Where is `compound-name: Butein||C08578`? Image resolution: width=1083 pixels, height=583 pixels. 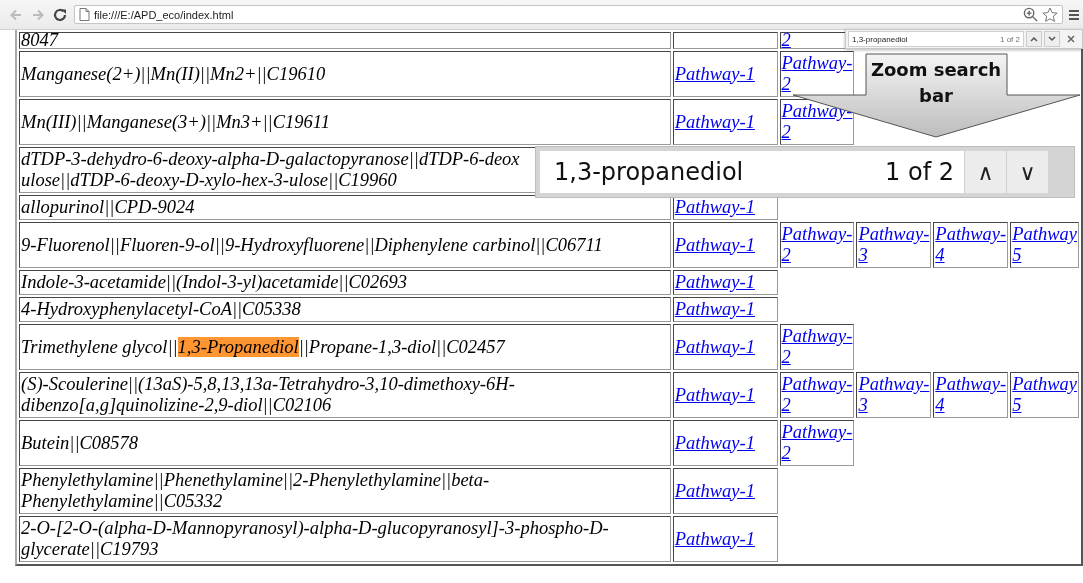 compound-name: Butein||C08578 is located at coordinates (80, 442).